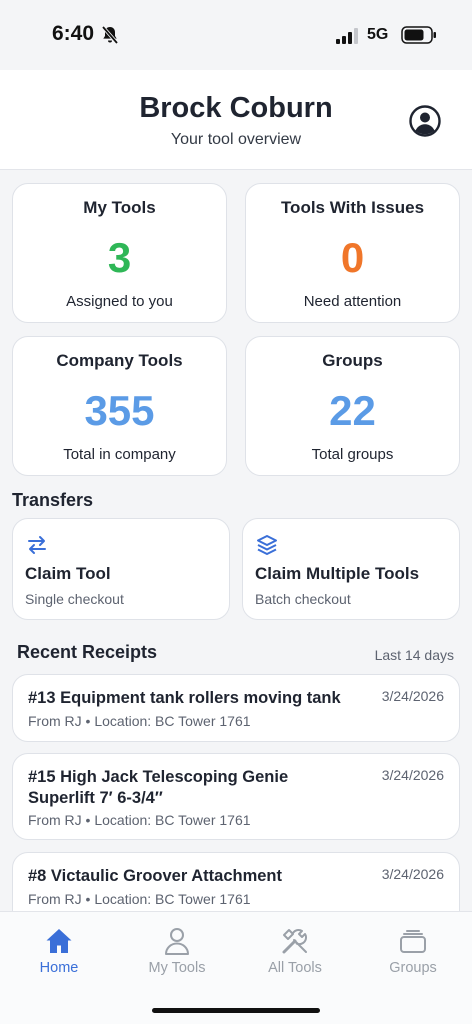 This screenshot has width=472, height=1024. Describe the element at coordinates (337, 573) in the screenshot. I see `transfer-title: Claim Multiple Tools` at that location.